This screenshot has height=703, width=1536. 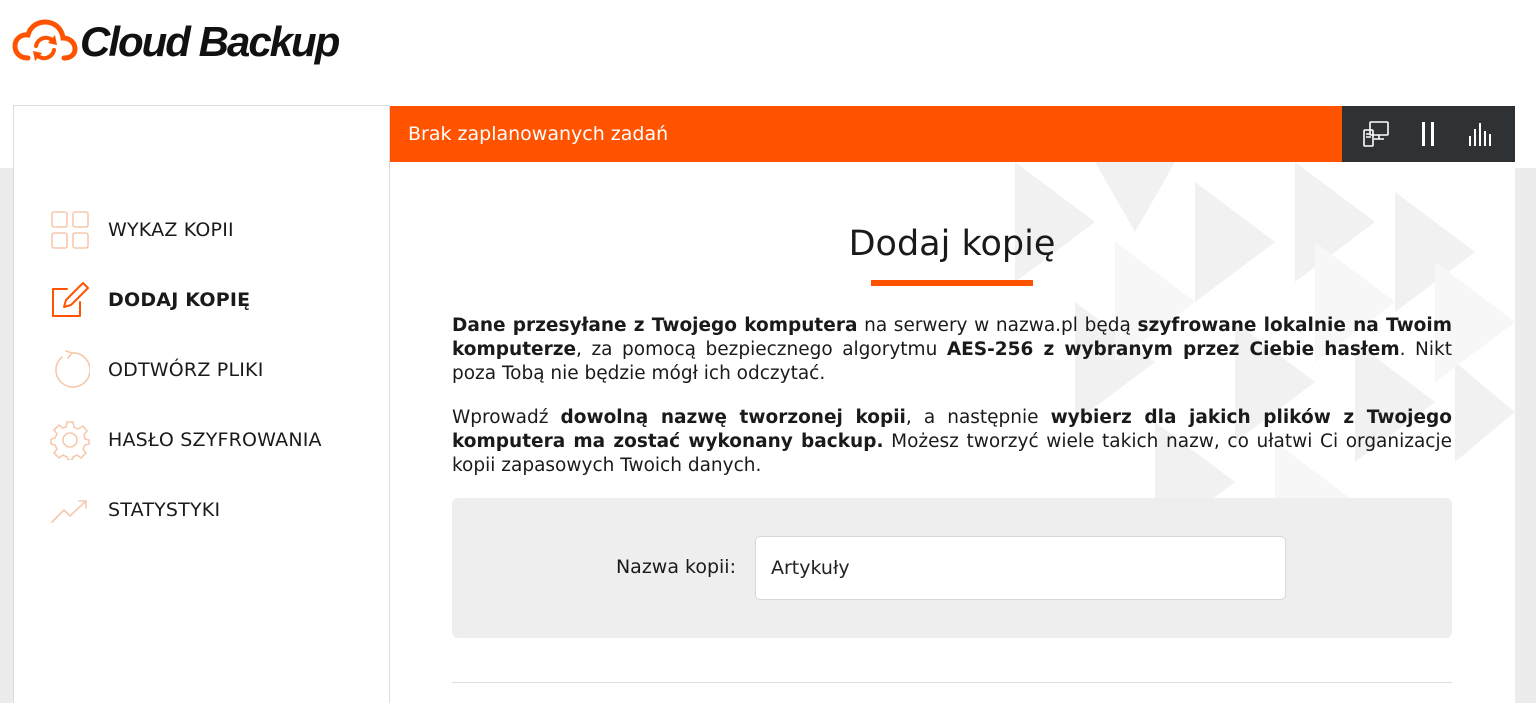 What do you see at coordinates (72, 369) in the screenshot?
I see `restore-icon` at bounding box center [72, 369].